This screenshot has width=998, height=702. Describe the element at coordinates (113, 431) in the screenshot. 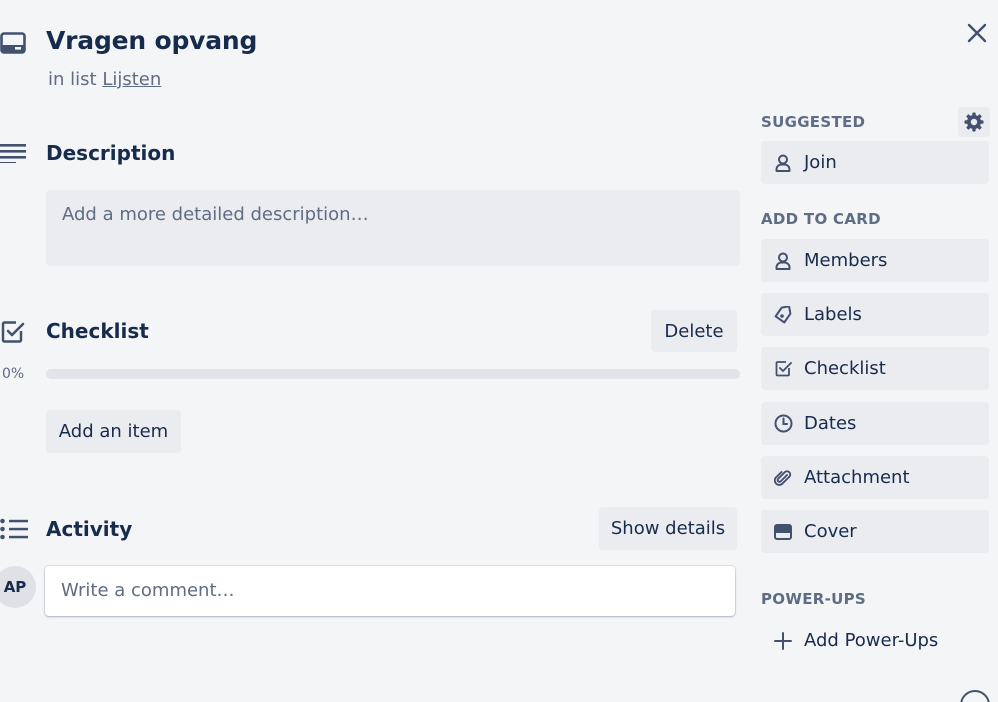

I see `add-checklist-item-button: Add an item` at that location.